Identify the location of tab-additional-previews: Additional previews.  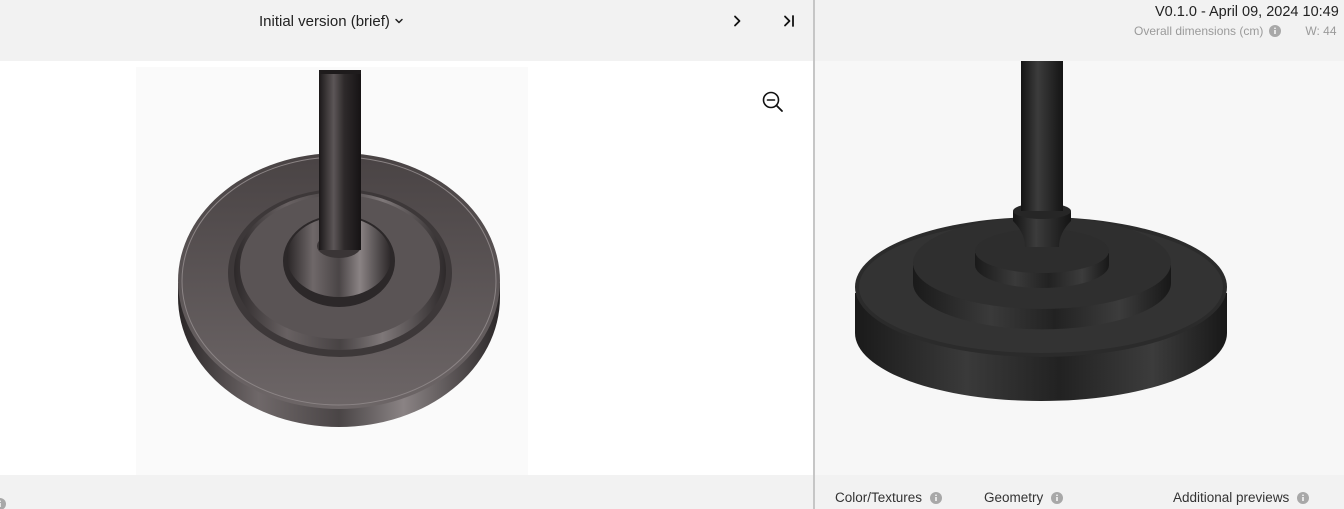
(1241, 497).